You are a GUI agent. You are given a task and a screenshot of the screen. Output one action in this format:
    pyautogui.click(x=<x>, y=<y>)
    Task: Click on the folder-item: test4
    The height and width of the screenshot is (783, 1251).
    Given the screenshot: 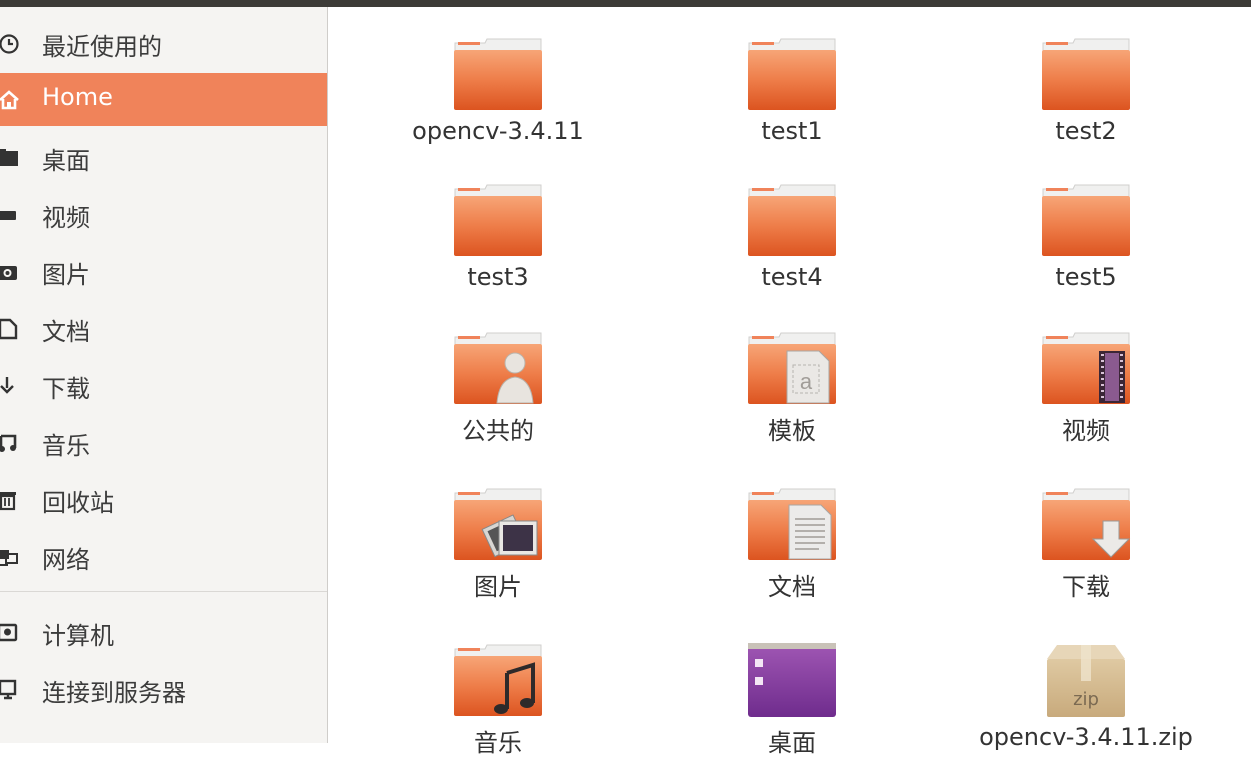 What is the action you would take?
    pyautogui.click(x=792, y=253)
    